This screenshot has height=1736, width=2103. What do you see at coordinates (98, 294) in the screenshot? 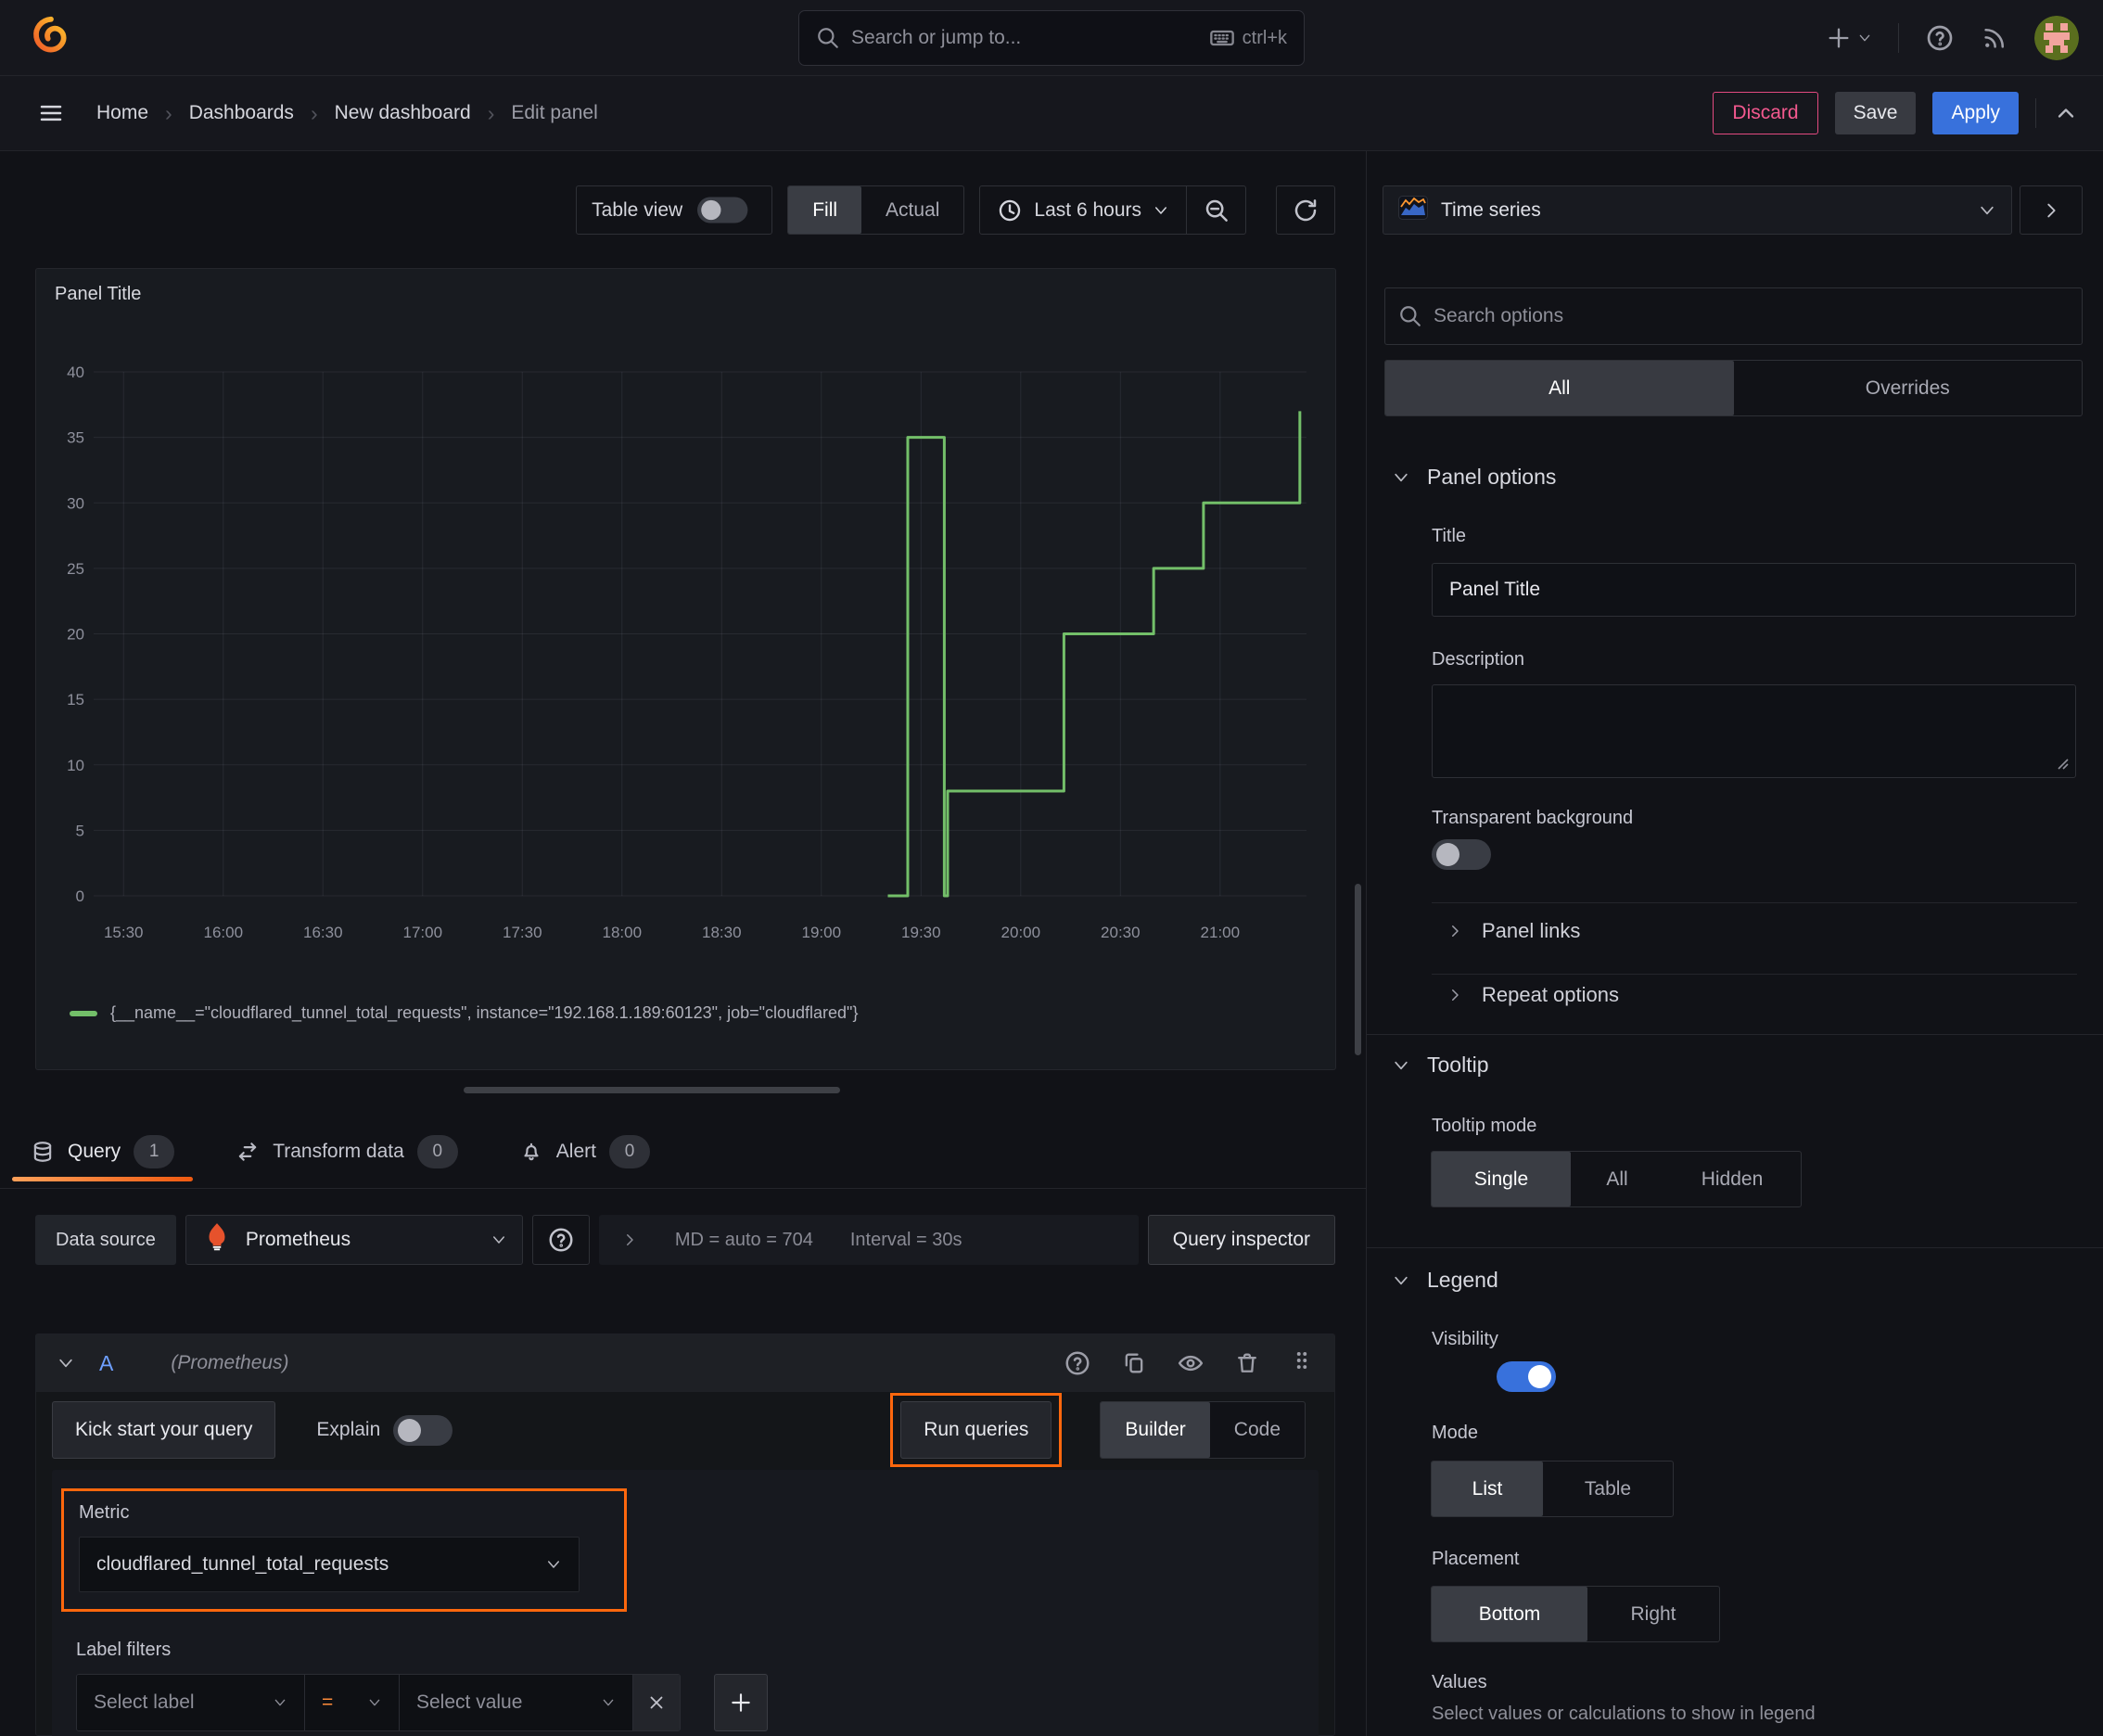
I see `panel-title: Panel Title` at bounding box center [98, 294].